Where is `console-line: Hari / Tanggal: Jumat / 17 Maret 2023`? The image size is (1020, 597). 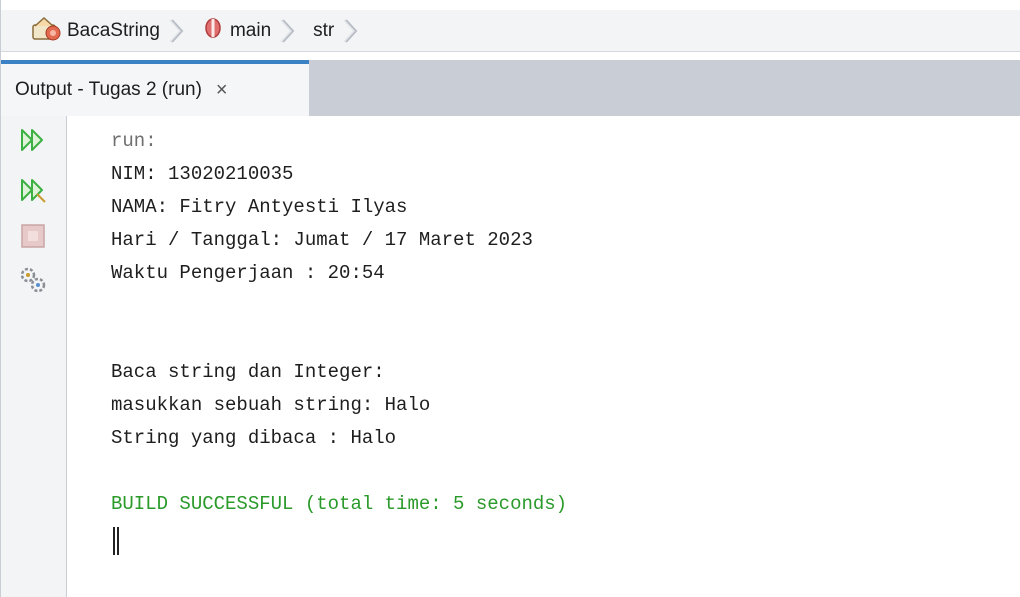 console-line: Hari / Tanggal: Jumat / 17 Maret 2023 is located at coordinates (322, 240).